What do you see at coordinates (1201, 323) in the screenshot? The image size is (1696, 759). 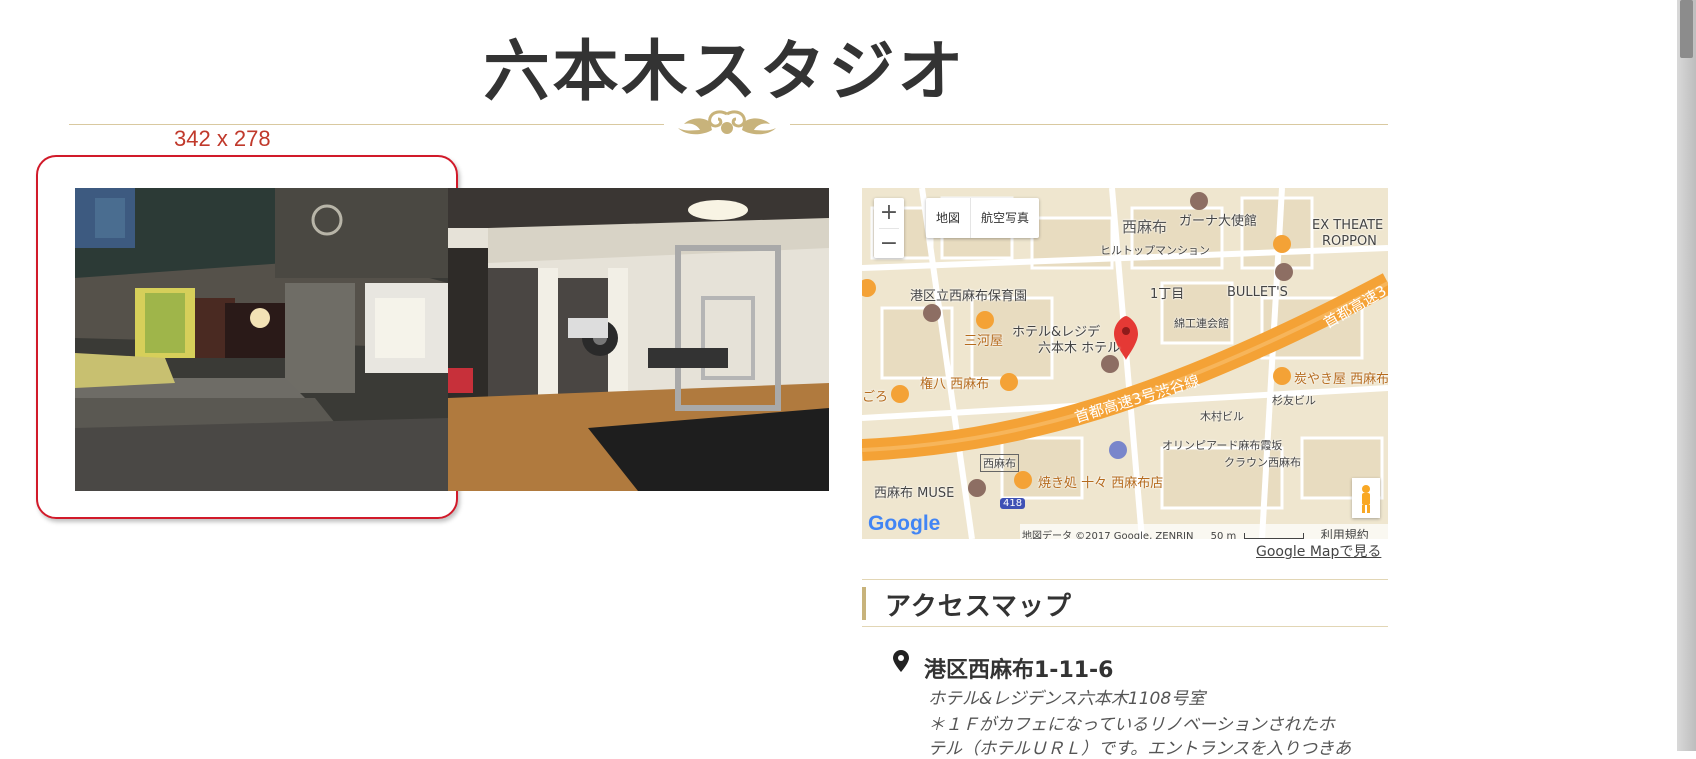 I see `map-label: 綿工連会館` at bounding box center [1201, 323].